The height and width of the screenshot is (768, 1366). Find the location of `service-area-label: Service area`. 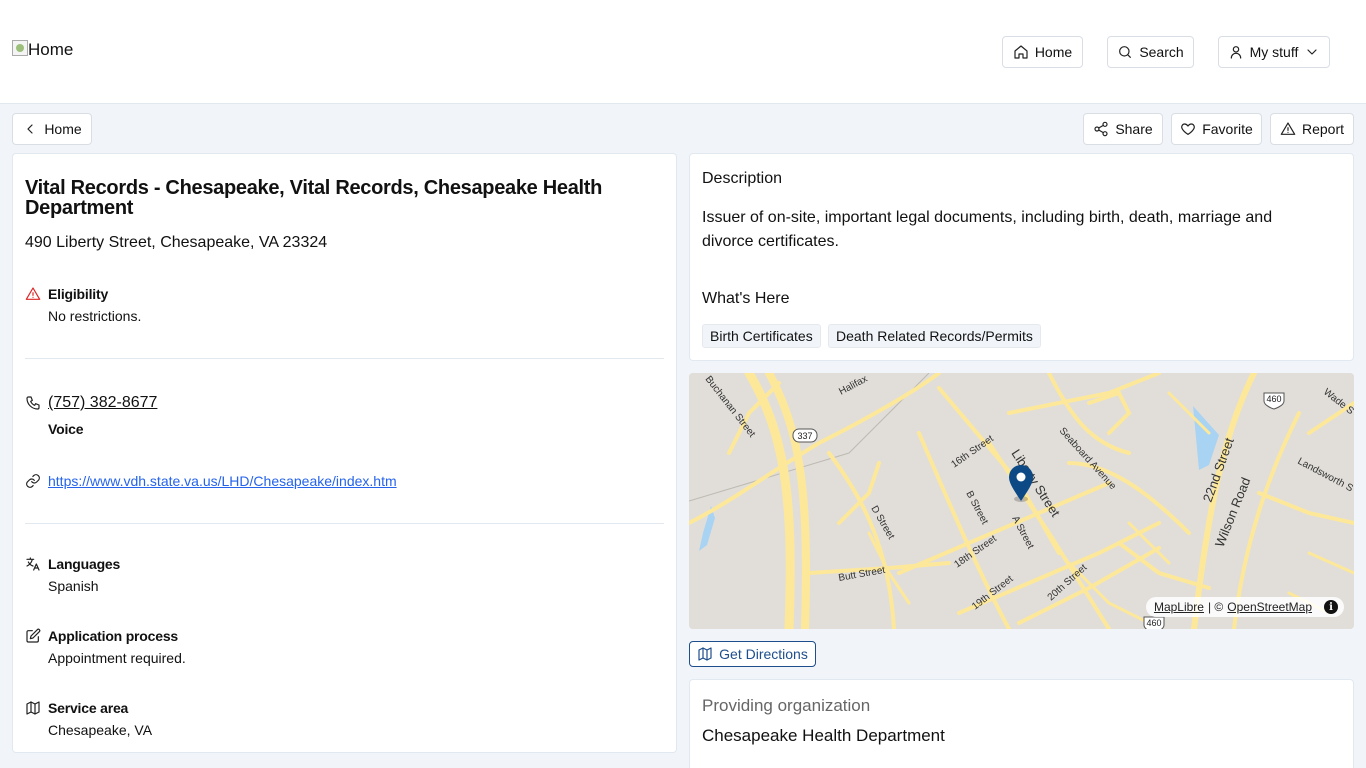

service-area-label: Service area is located at coordinates (88, 708).